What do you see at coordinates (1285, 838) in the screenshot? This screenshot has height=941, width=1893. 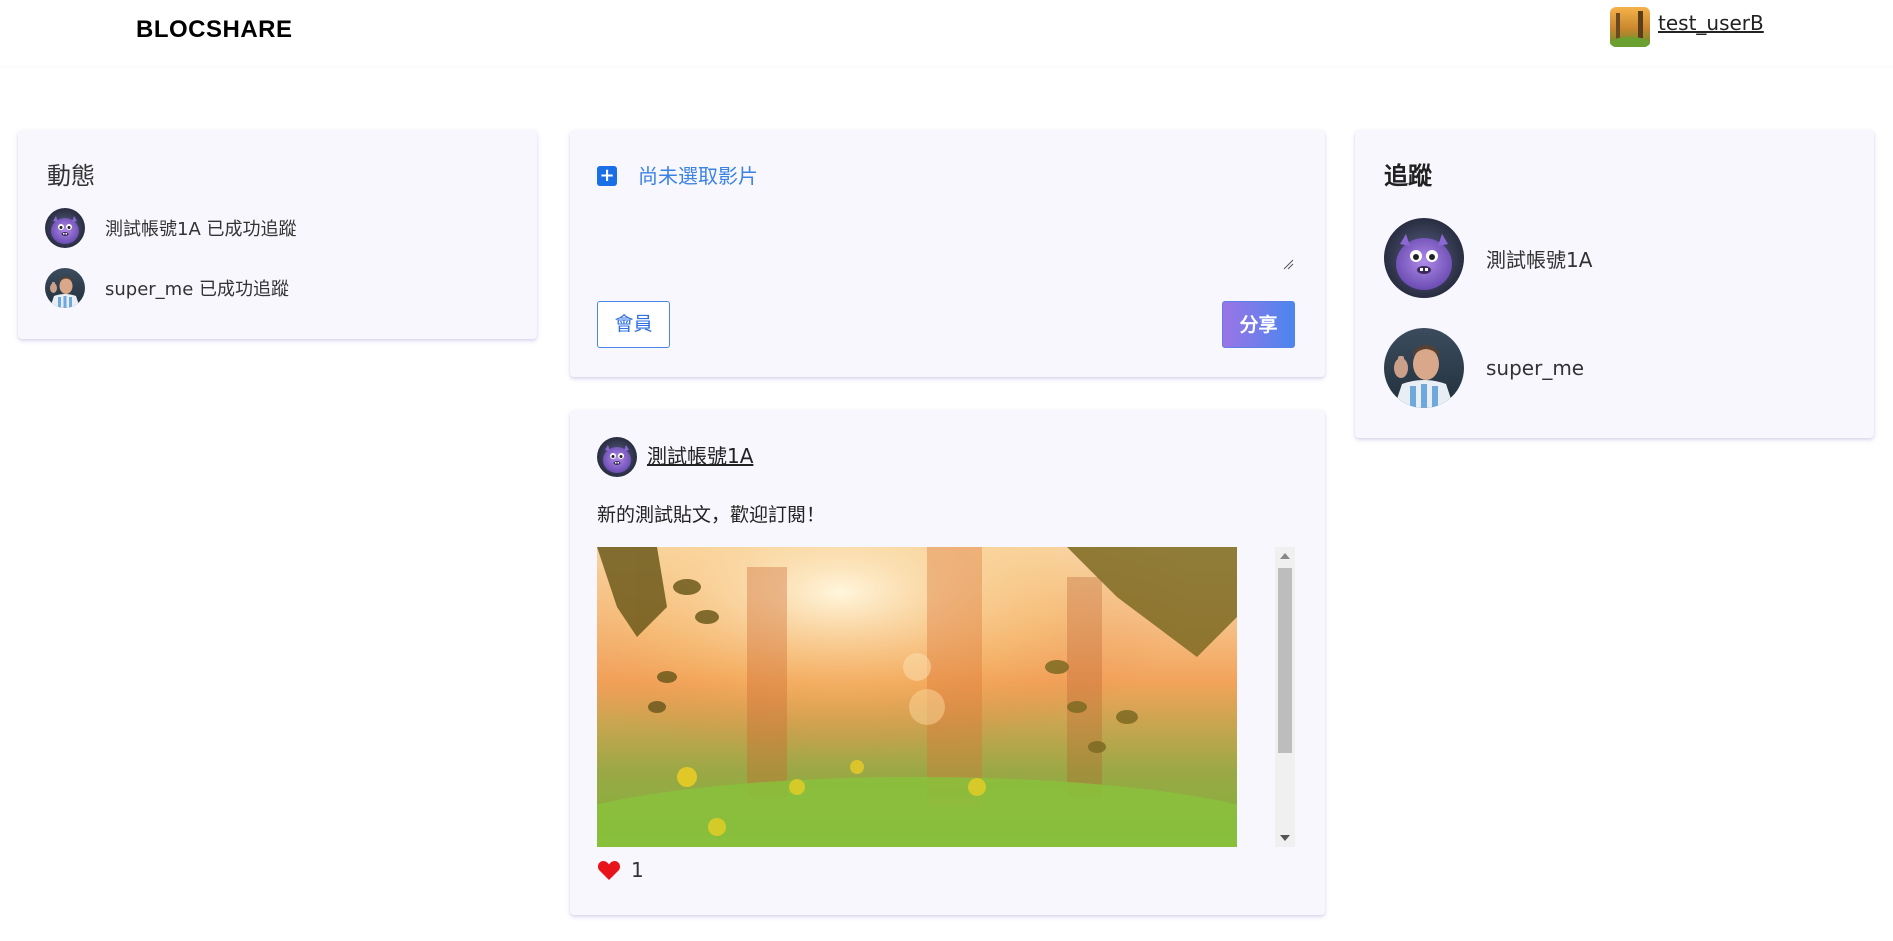 I see `scroll-down-icon` at bounding box center [1285, 838].